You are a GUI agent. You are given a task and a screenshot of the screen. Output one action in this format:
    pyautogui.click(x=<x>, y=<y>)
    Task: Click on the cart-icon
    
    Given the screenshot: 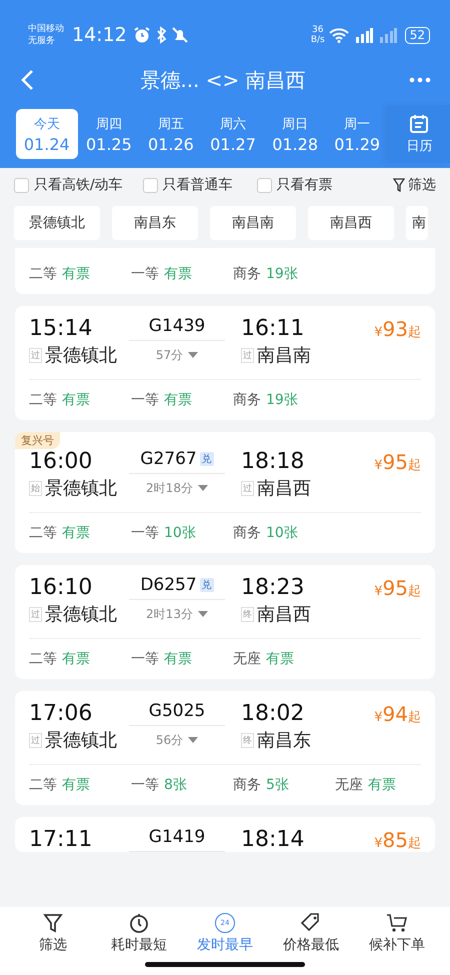 What is the action you would take?
    pyautogui.click(x=397, y=922)
    